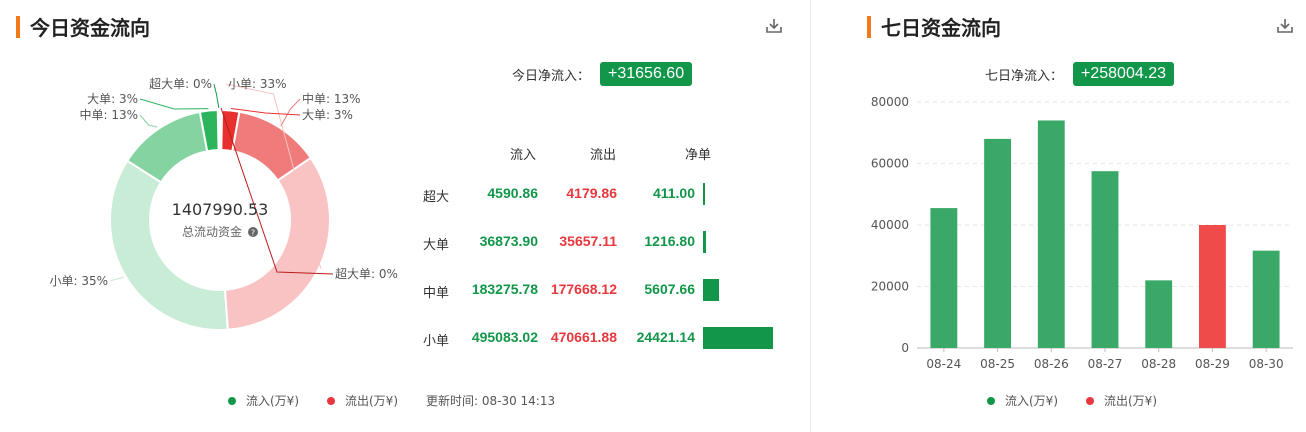  Describe the element at coordinates (1105, 364) in the screenshot. I see `x-tick-label: 08-27` at that location.